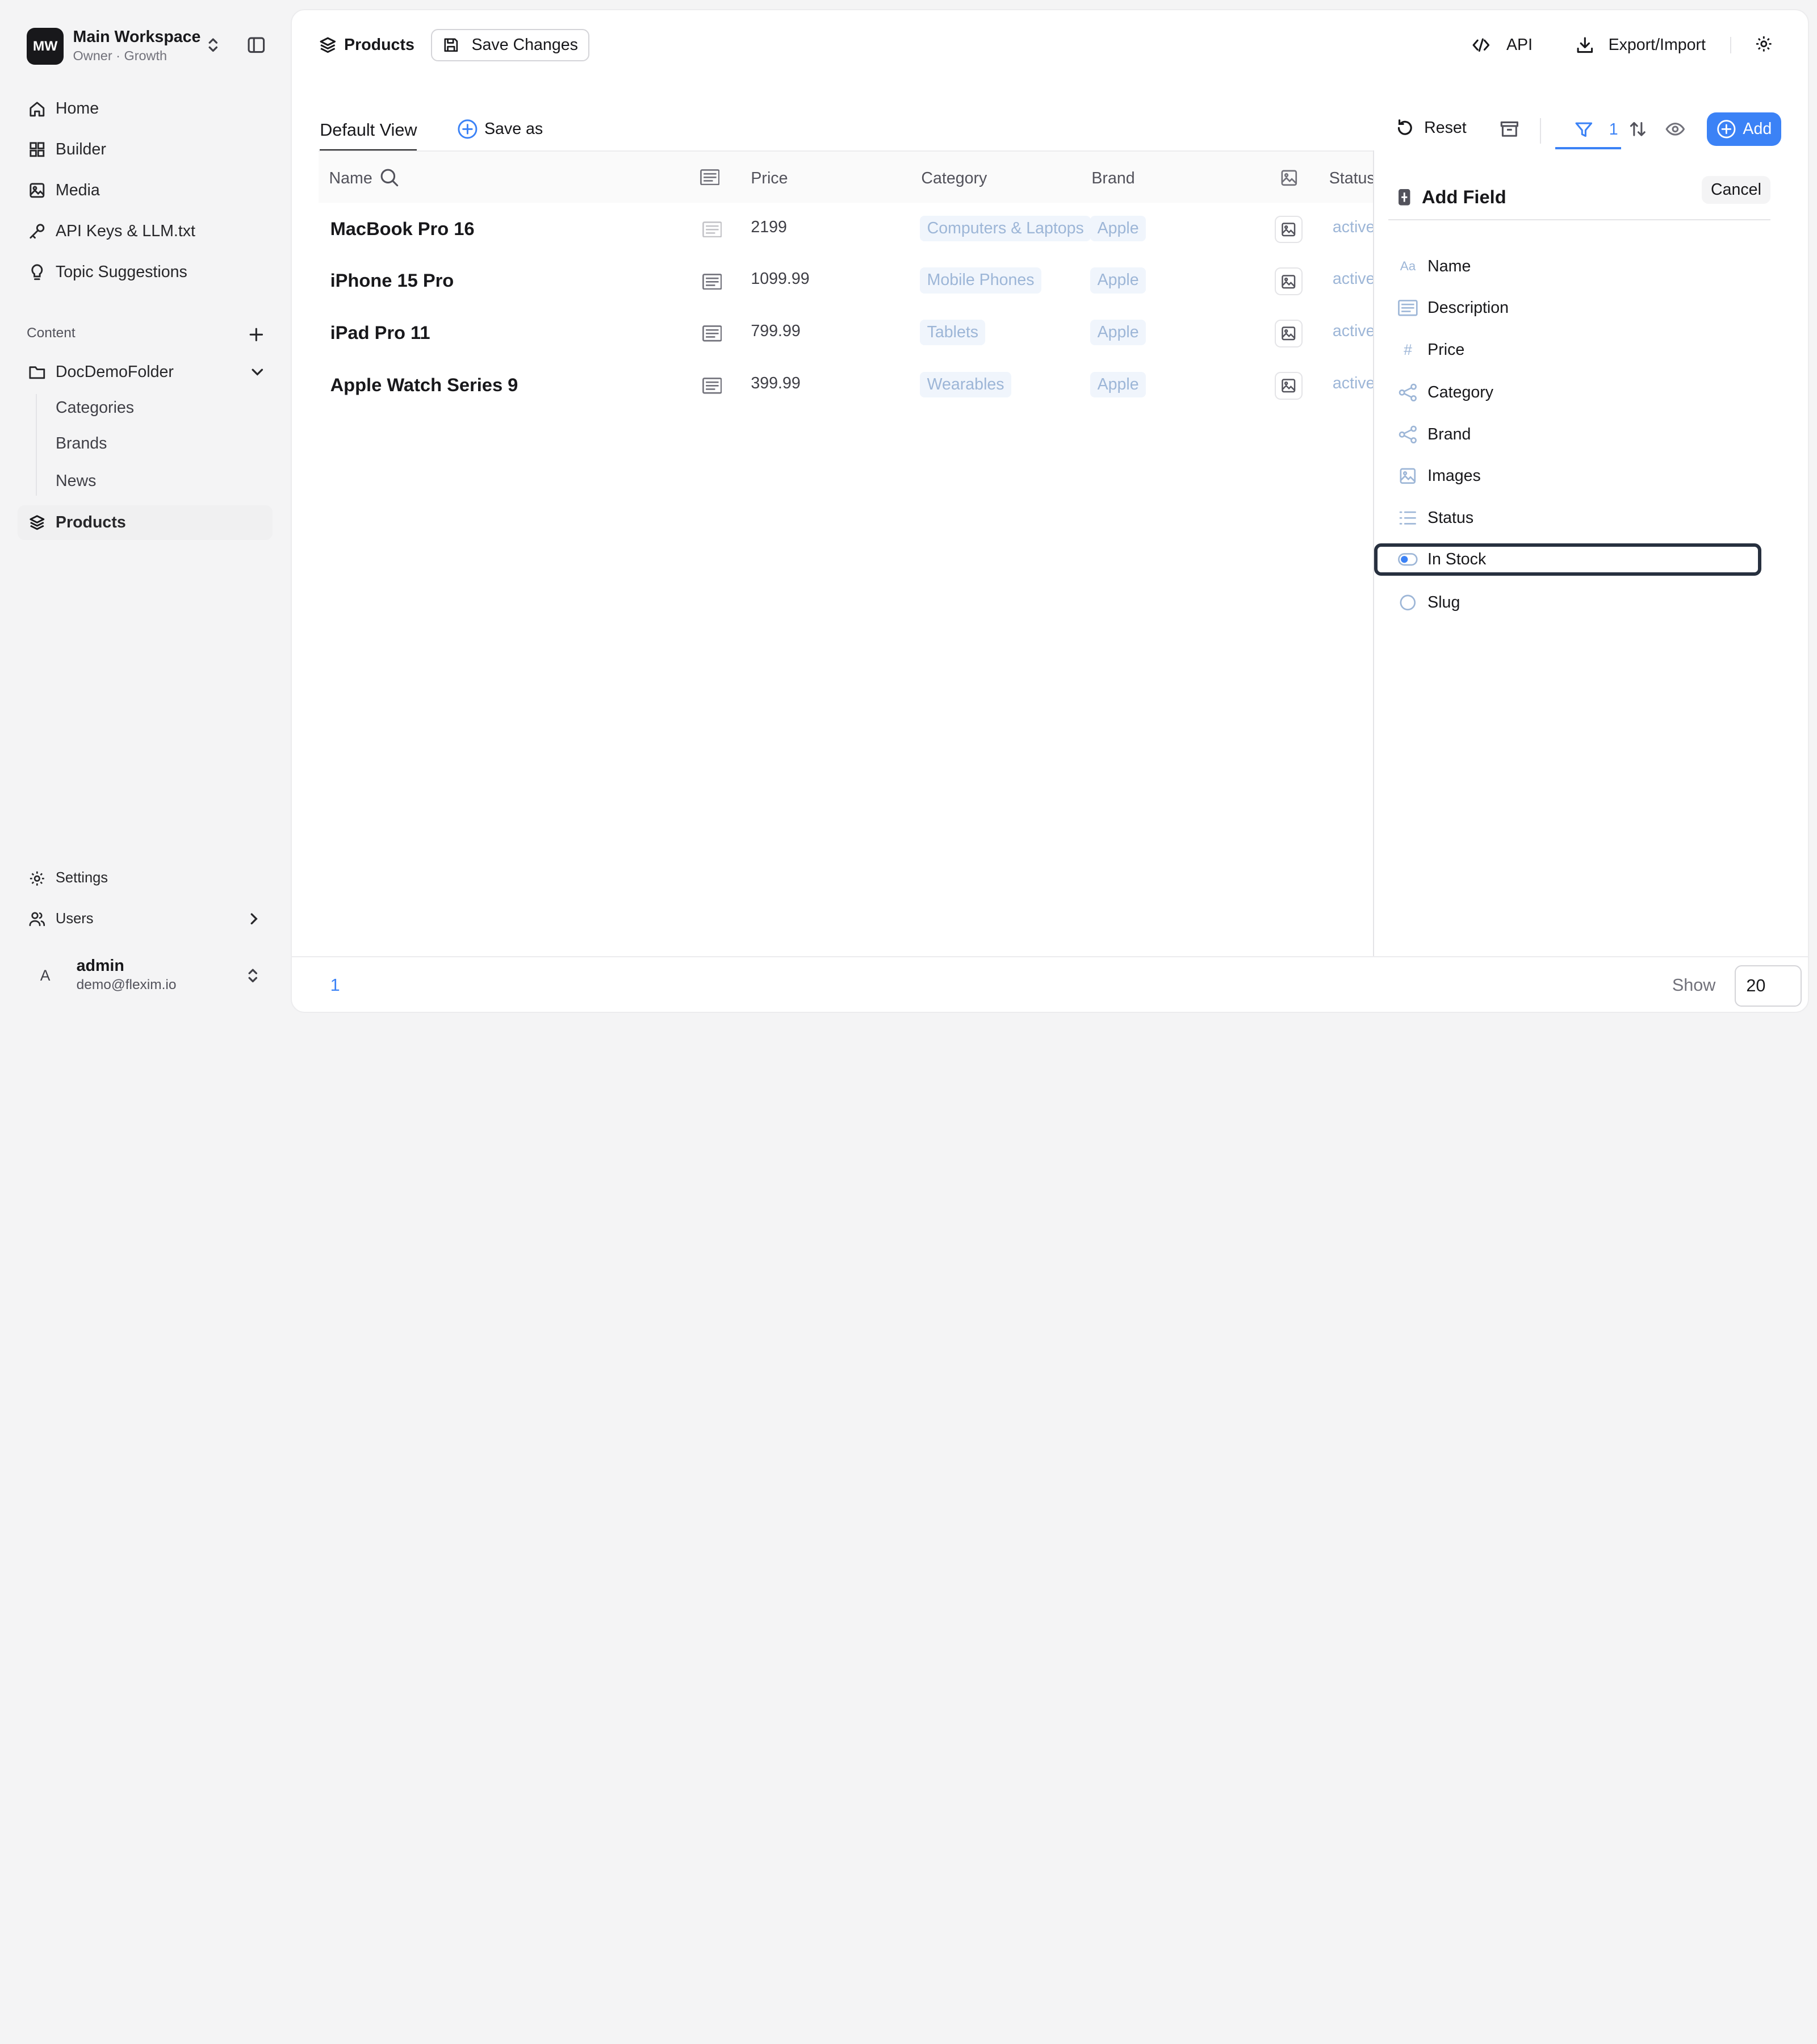  What do you see at coordinates (75, 919) in the screenshot?
I see `users-label: Users` at bounding box center [75, 919].